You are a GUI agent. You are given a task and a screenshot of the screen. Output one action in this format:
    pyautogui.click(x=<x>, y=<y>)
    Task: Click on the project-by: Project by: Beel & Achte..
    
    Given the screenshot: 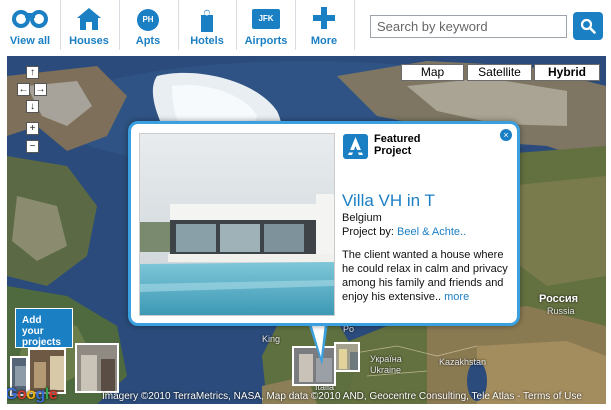 What is the action you would take?
    pyautogui.click(x=404, y=232)
    